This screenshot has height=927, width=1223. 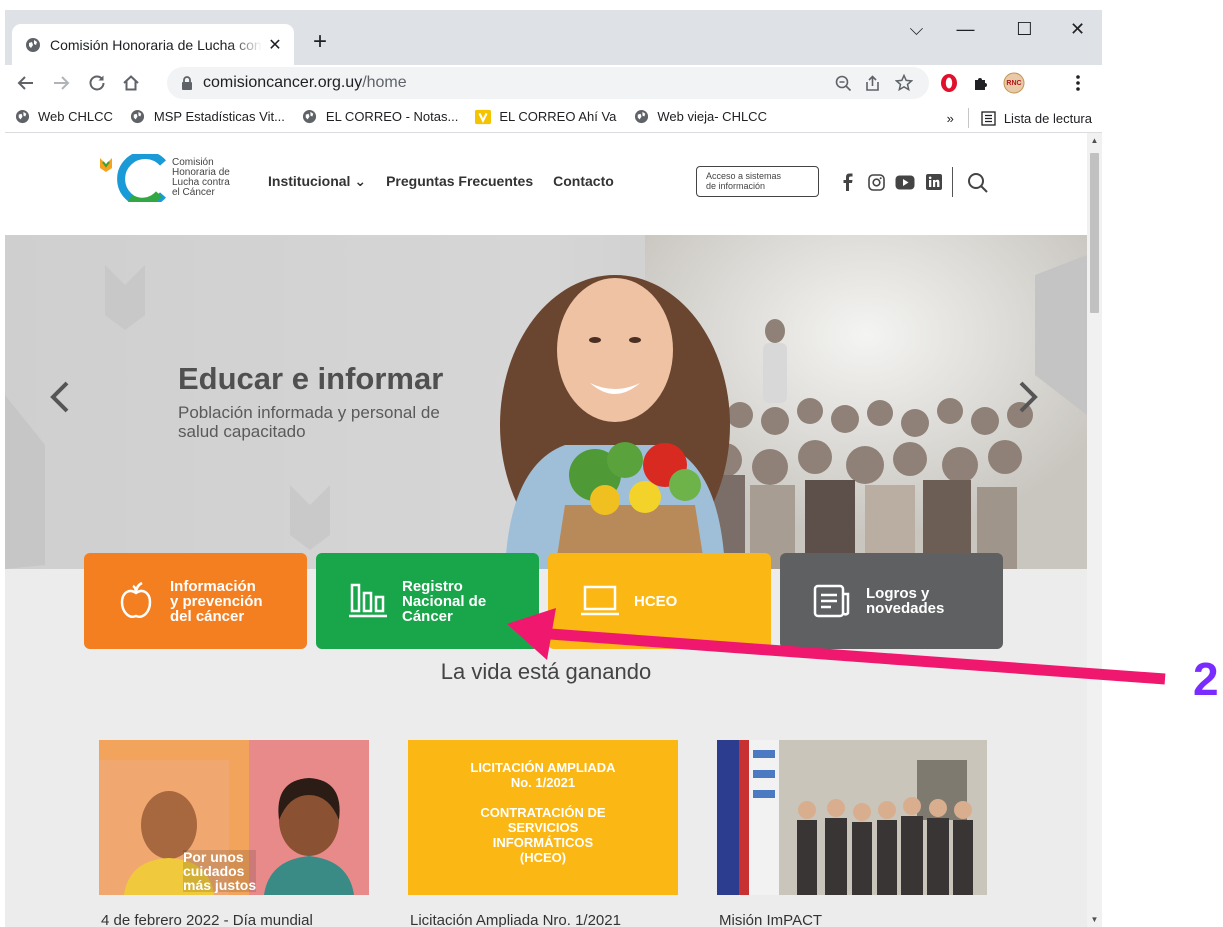 I want to click on logo-line: el Cáncer, so click(x=193, y=192).